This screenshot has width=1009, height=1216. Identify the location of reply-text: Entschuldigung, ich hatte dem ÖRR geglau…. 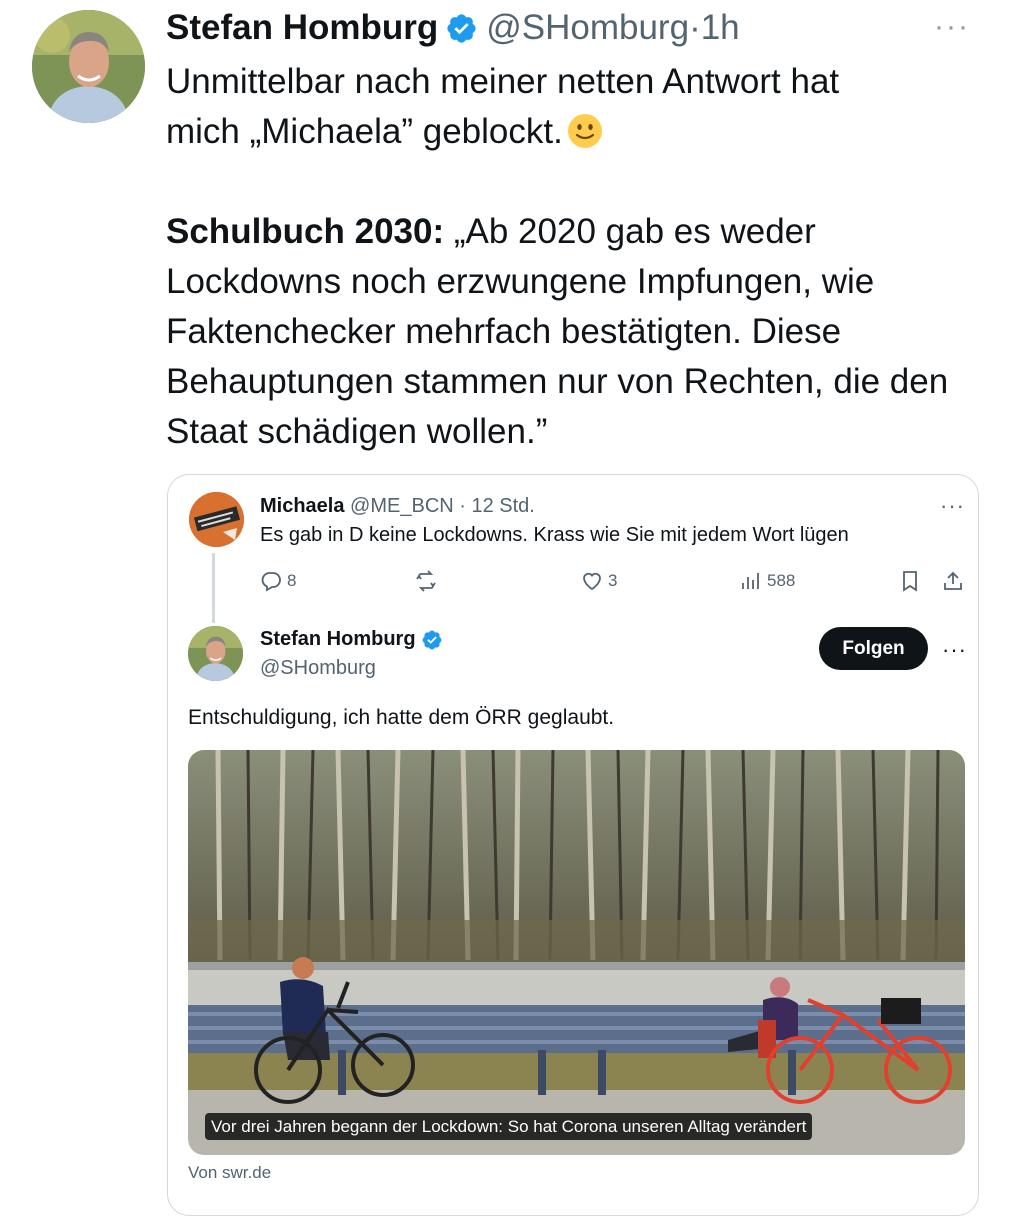
(401, 717).